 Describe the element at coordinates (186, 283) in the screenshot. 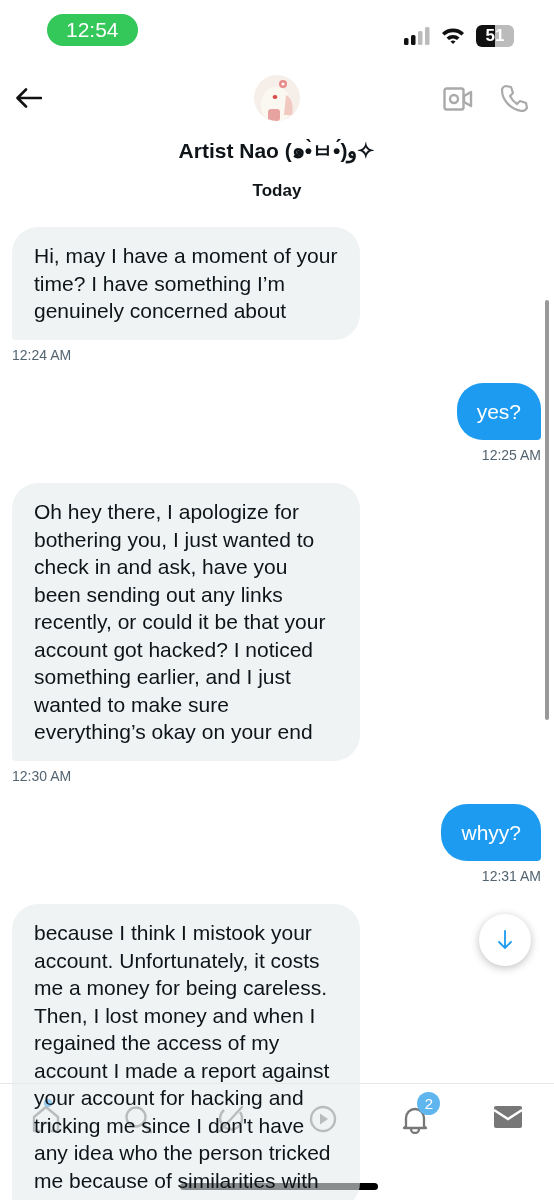

I see `message-bubble: Hi, may I have a moment of your time? I have something I’m genuinely concerned about` at that location.